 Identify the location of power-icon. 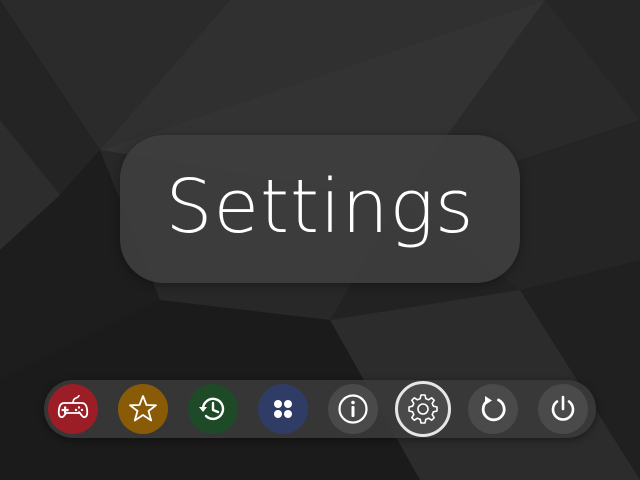
(563, 408).